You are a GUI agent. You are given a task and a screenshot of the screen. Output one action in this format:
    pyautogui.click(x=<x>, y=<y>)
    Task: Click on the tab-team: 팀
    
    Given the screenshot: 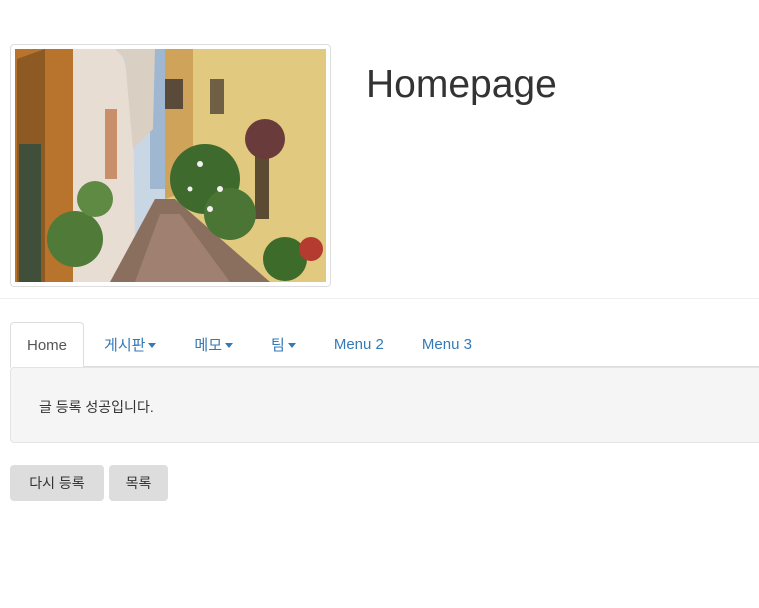 What is the action you would take?
    pyautogui.click(x=283, y=344)
    